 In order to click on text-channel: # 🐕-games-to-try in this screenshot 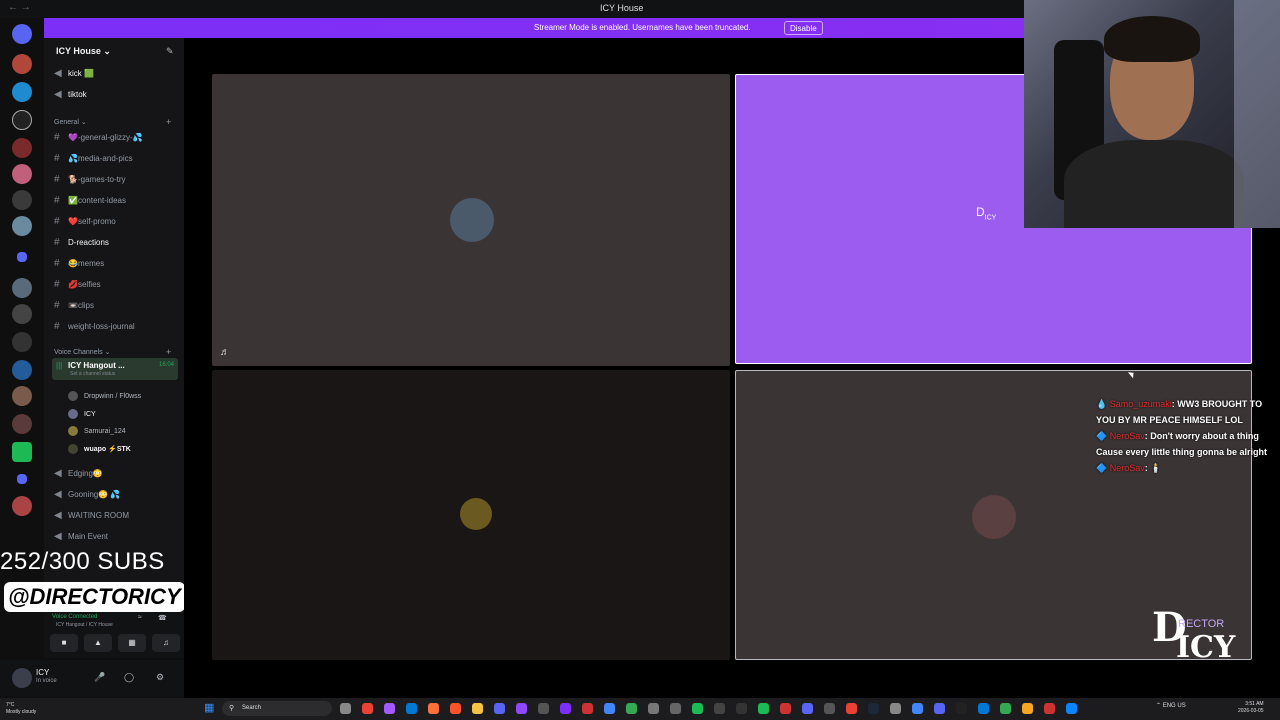, I will do `click(117, 179)`.